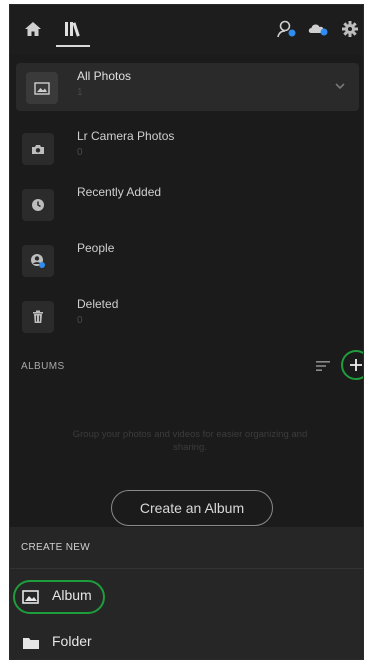  I want to click on top-bar, so click(186, 30).